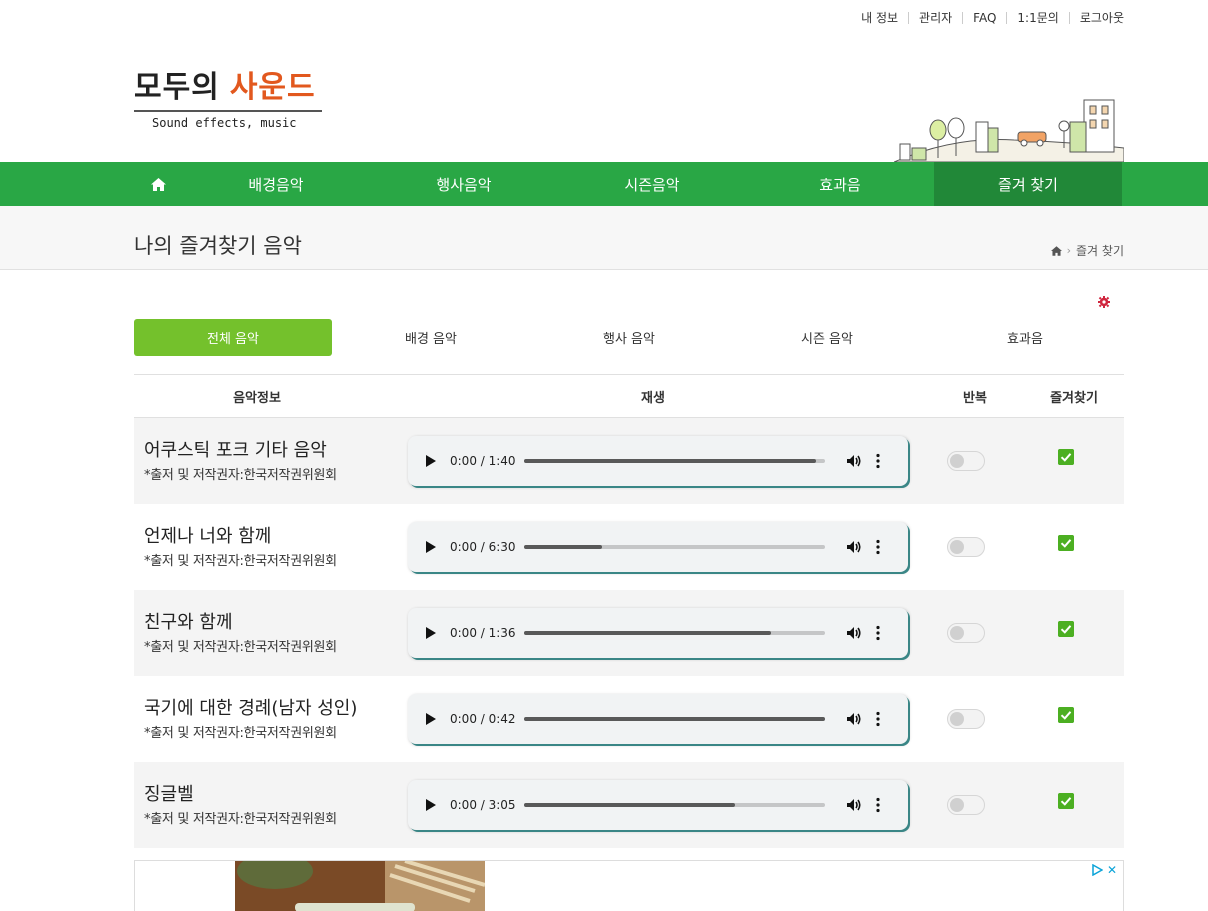  I want to click on main-nav-inner: 배경음악 행사음악 시즌음악 효과음 즐겨 찾기, so click(629, 184).